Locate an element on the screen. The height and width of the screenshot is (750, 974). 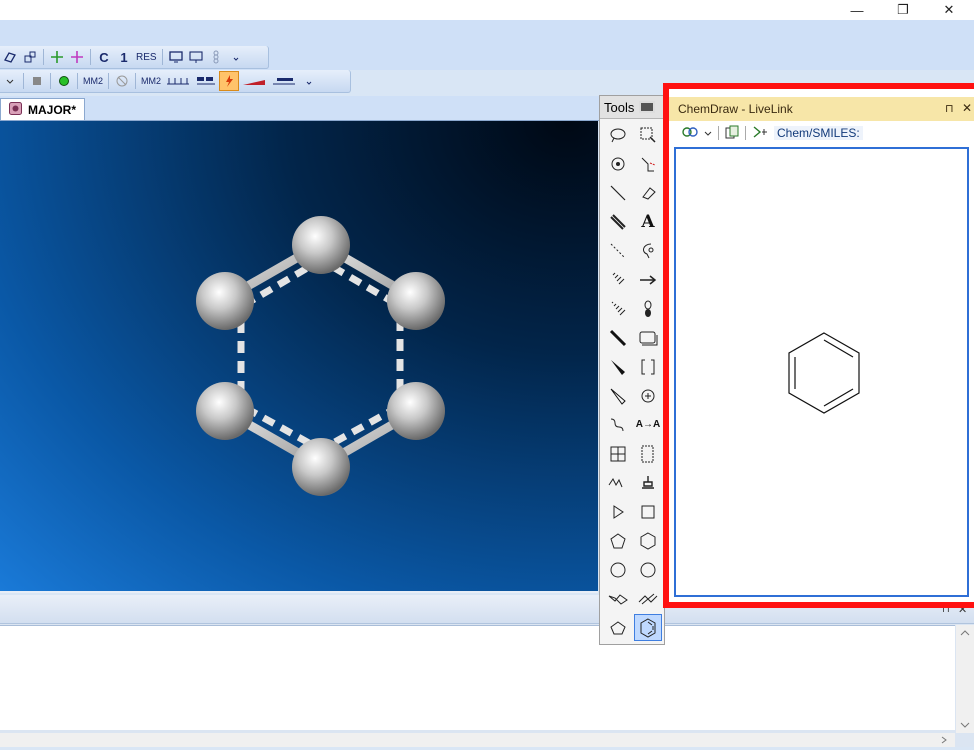
title-bar: — ❐ ✕ is located at coordinates (487, 10).